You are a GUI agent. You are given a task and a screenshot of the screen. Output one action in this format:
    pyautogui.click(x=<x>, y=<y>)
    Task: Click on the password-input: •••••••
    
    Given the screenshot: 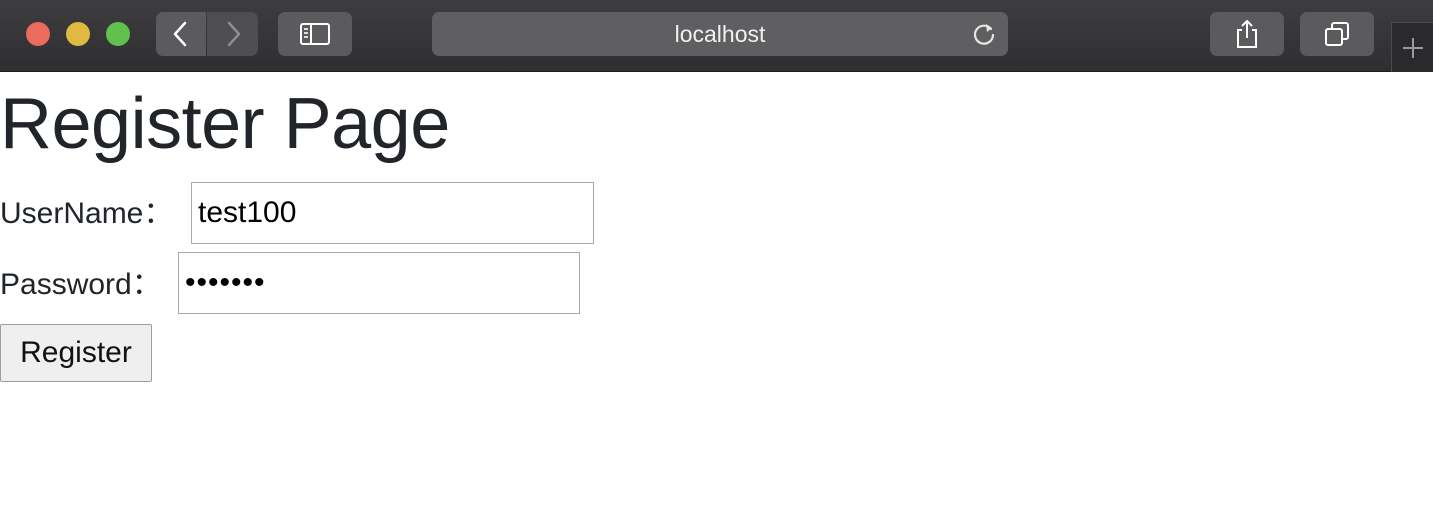 What is the action you would take?
    pyautogui.click(x=379, y=283)
    